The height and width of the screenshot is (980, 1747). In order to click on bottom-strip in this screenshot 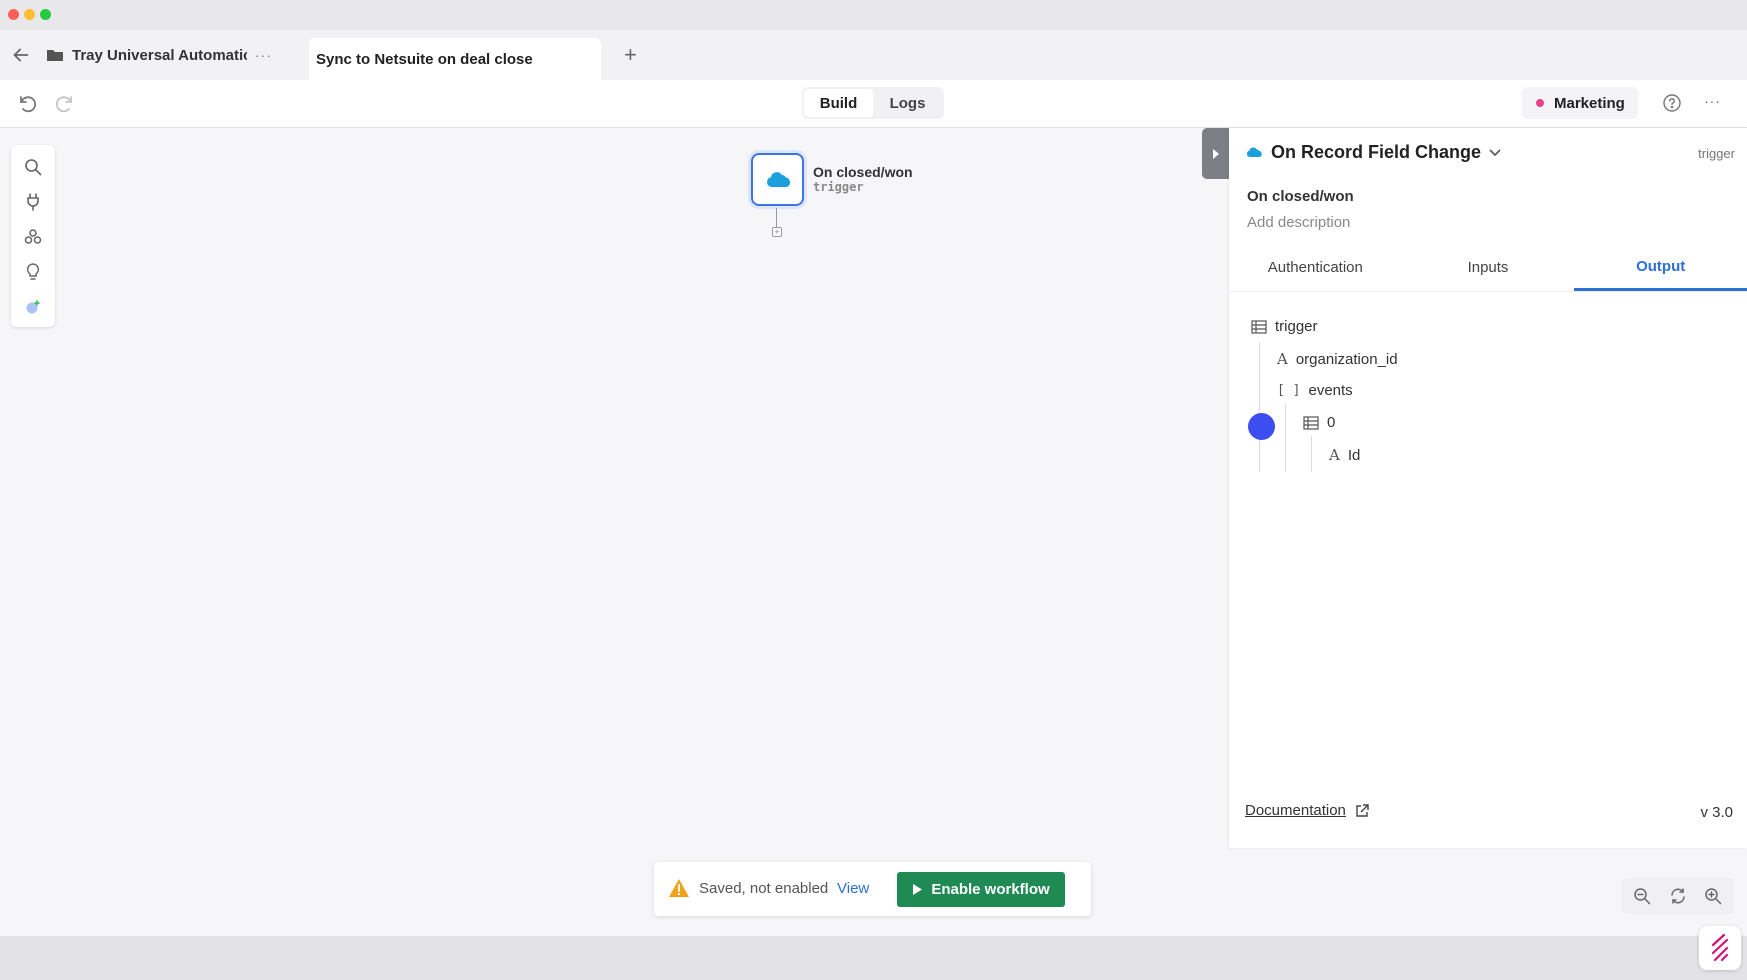, I will do `click(873, 958)`.